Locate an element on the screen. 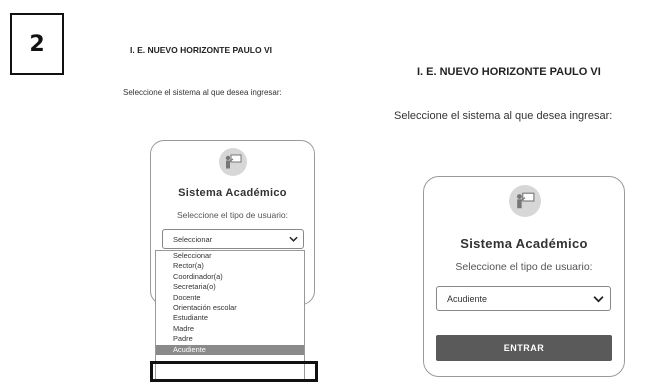 This screenshot has height=382, width=661. enter-button-label: ENTRAR is located at coordinates (524, 348).